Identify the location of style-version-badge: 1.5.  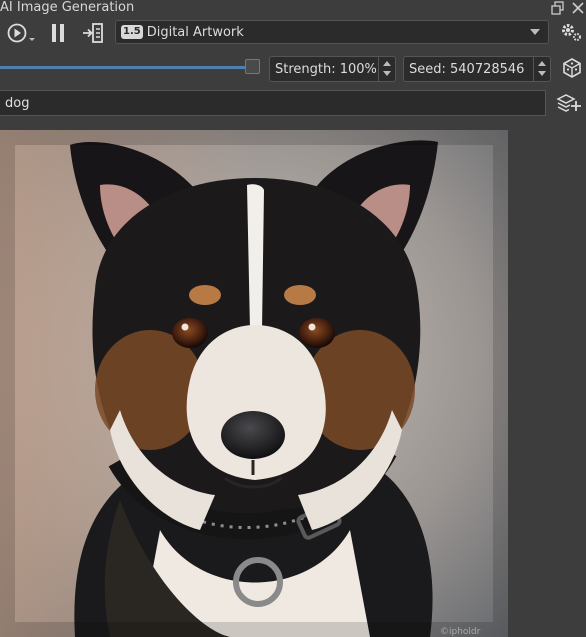
(132, 32).